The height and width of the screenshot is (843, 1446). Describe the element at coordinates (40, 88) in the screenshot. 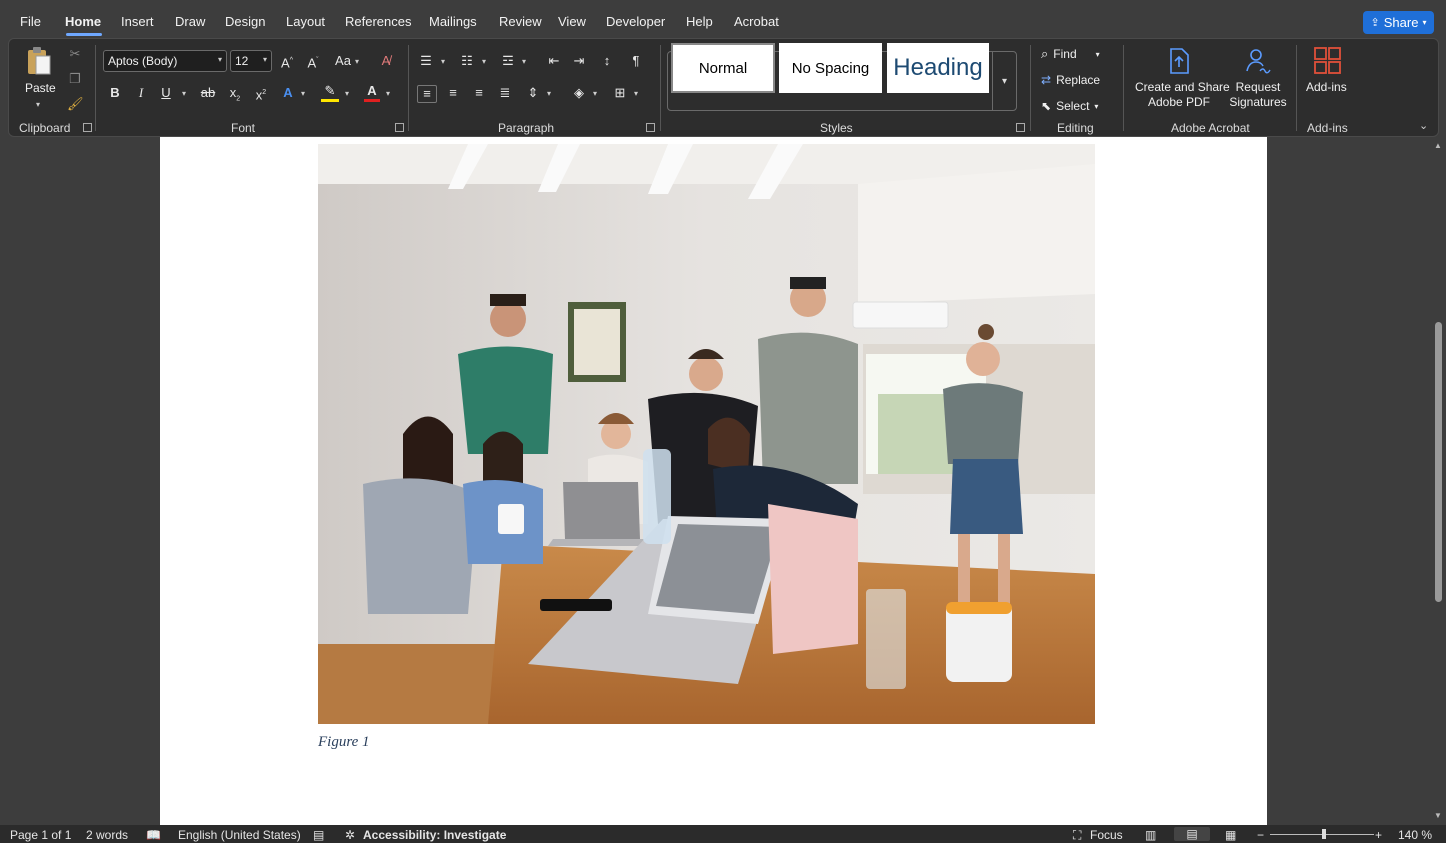

I see `paste-label: Paste` at that location.